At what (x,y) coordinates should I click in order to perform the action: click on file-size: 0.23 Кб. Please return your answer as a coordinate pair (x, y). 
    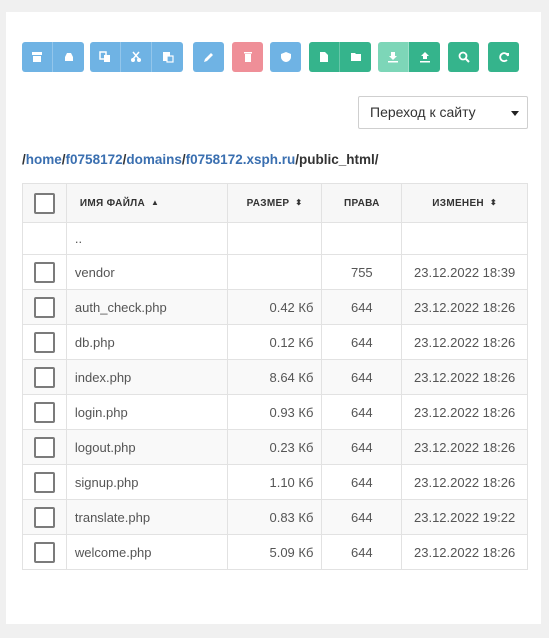
    Looking at the image, I should click on (274, 447).